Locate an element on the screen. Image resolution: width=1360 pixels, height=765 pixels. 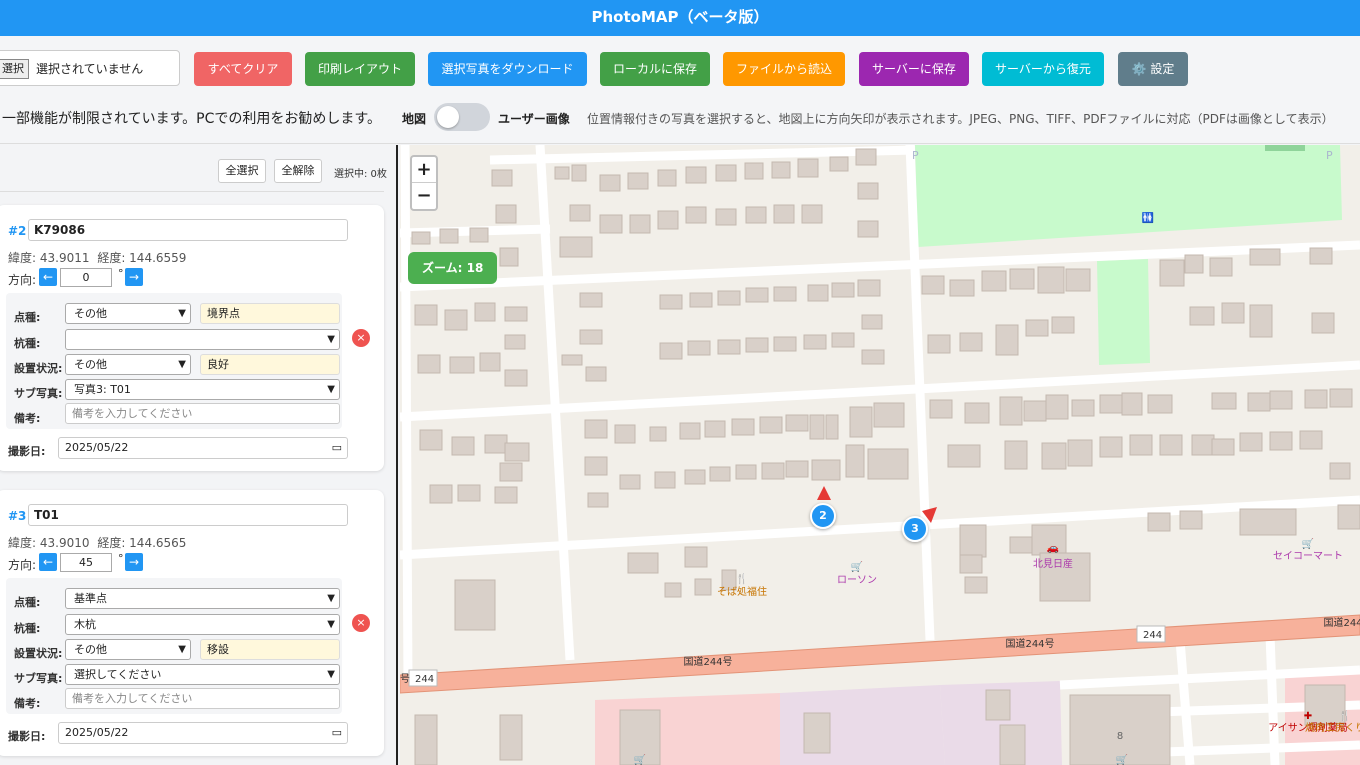
latitude: 緯度: 43.9011 is located at coordinates (49, 258).